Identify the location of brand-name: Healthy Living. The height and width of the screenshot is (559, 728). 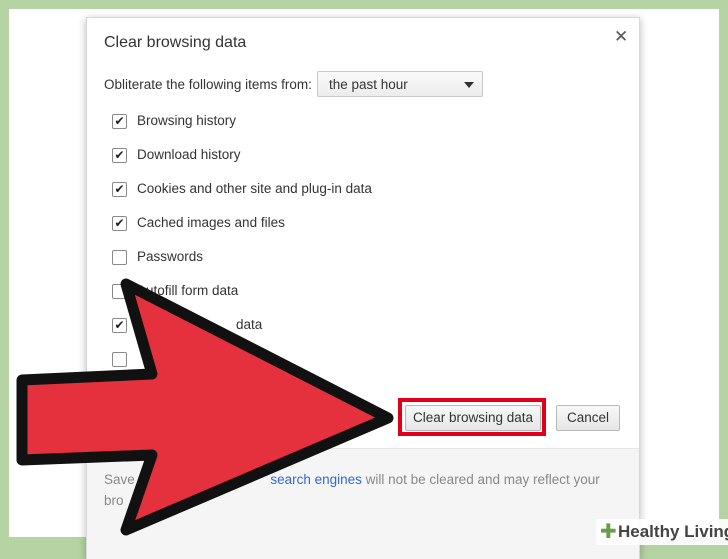
(673, 531).